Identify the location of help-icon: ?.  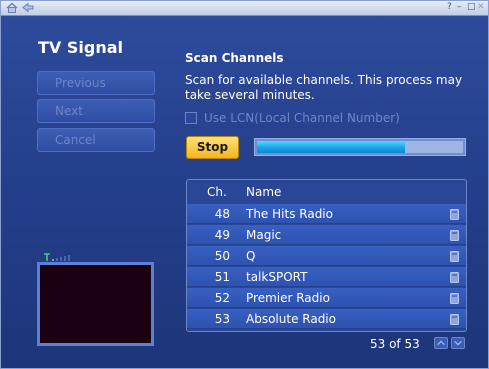
(449, 7).